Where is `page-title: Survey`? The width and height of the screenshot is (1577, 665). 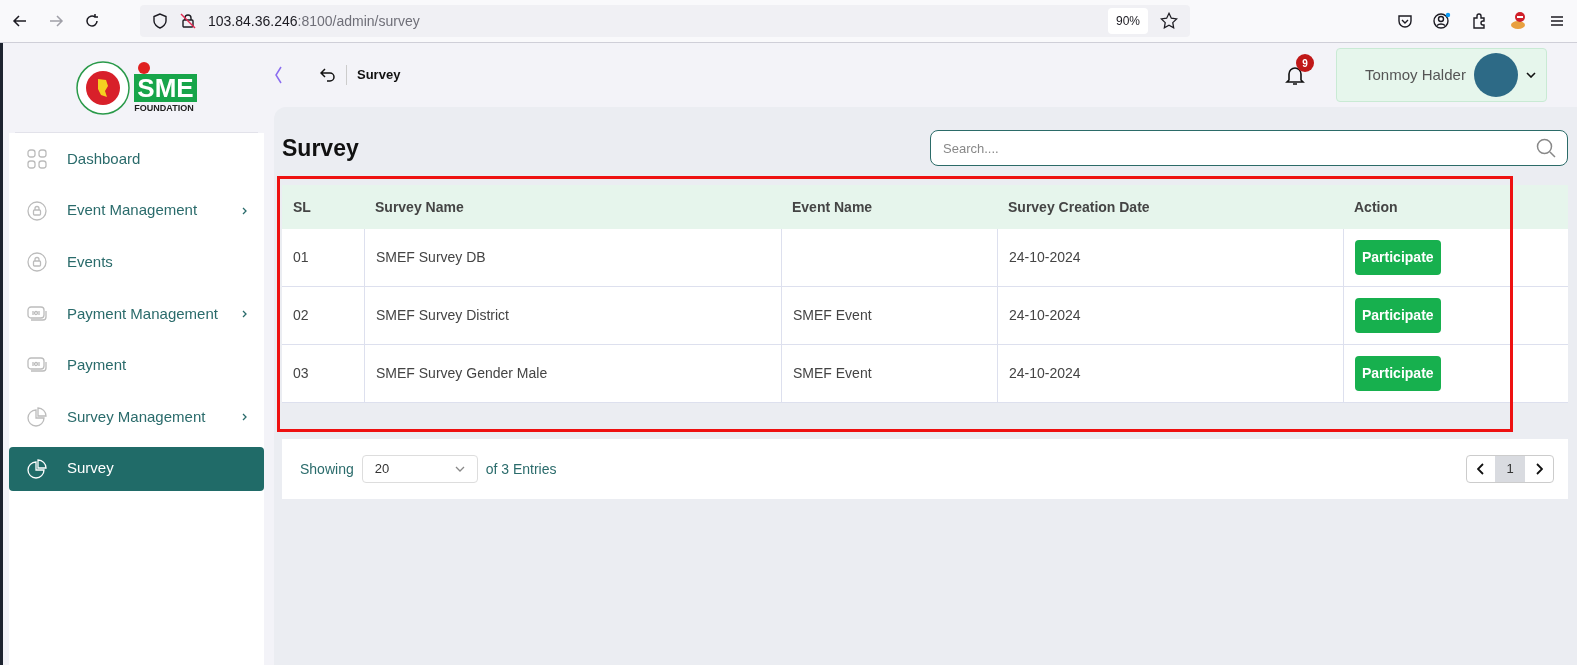 page-title: Survey is located at coordinates (320, 148).